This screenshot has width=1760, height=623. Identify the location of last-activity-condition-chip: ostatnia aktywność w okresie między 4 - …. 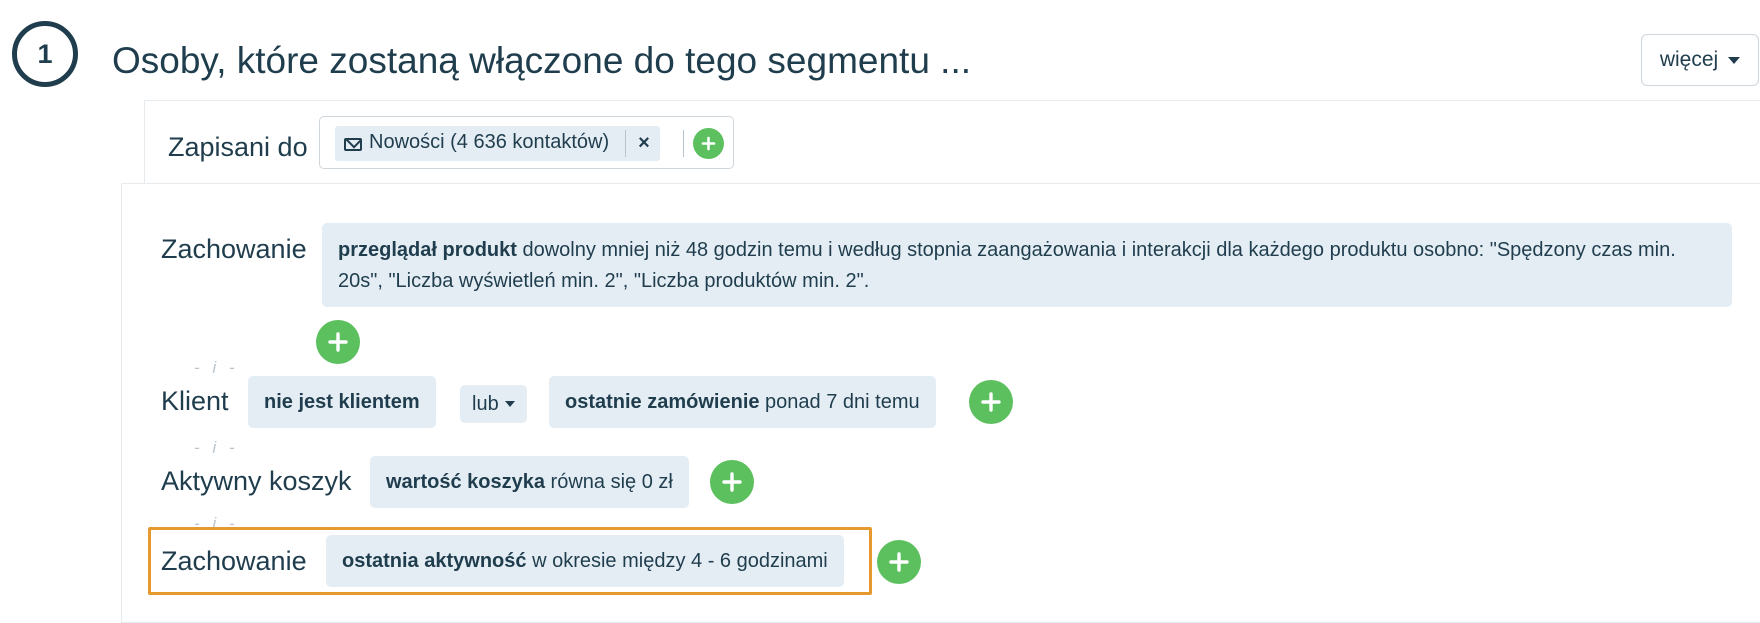
(585, 561).